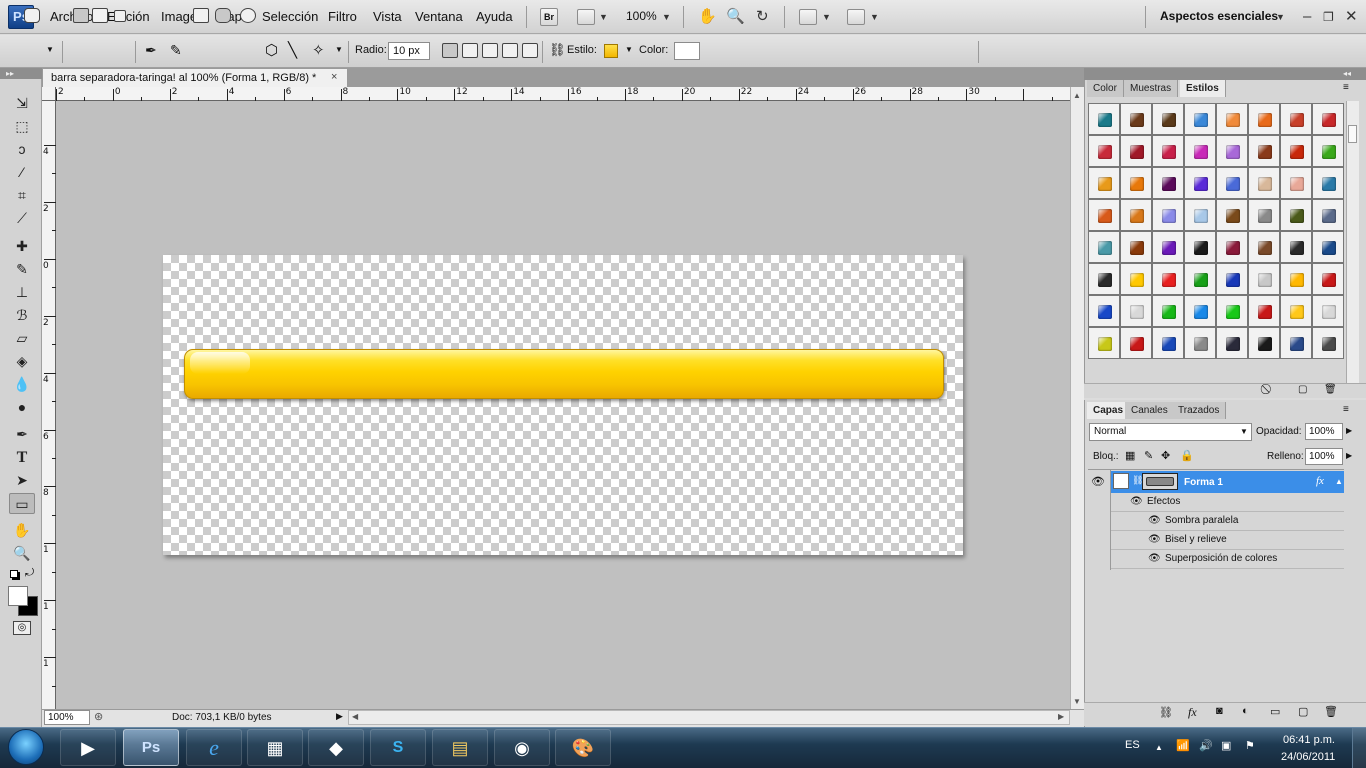  Describe the element at coordinates (1330, 389) in the screenshot. I see `delete-style-icon: 🗑` at that location.